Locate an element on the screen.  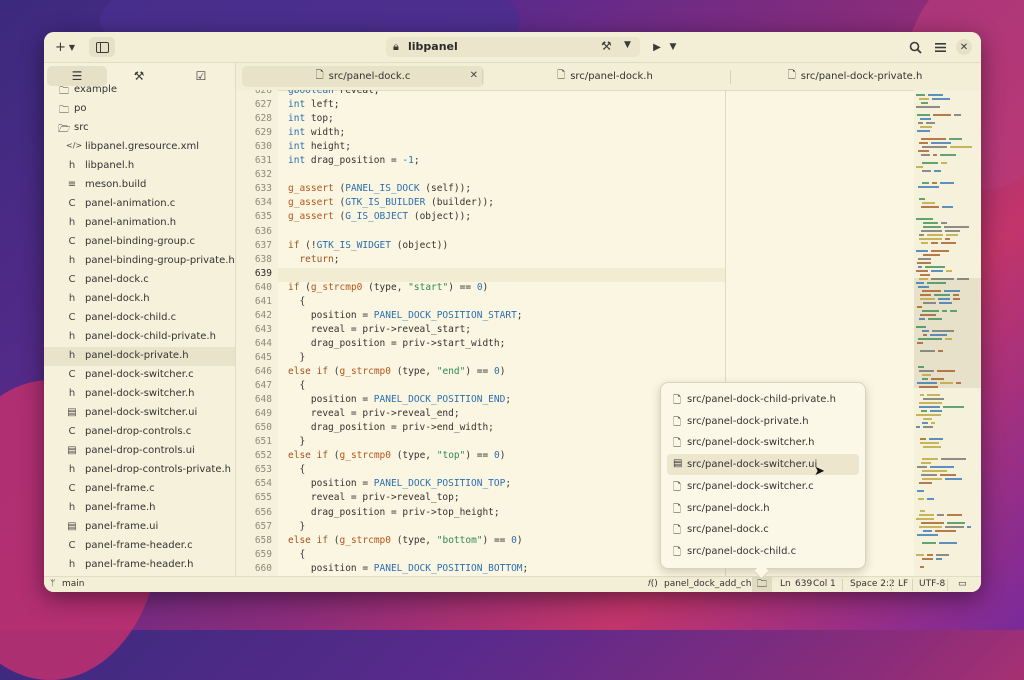
code-line: return; is located at coordinates (313, 259).